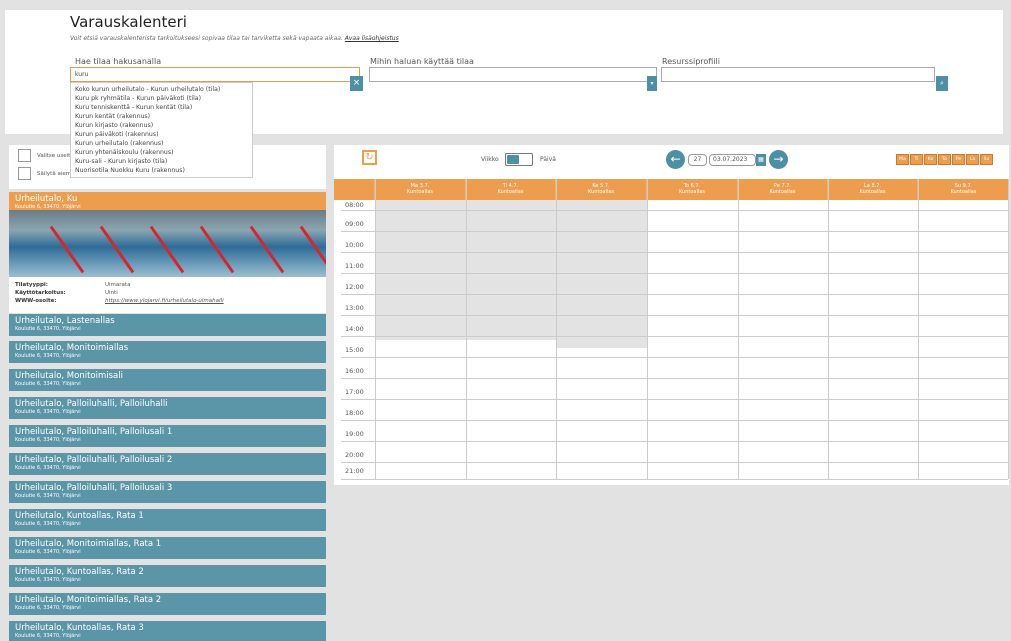  I want to click on place-name: Urheilutalo, Lastenallas, so click(65, 321).